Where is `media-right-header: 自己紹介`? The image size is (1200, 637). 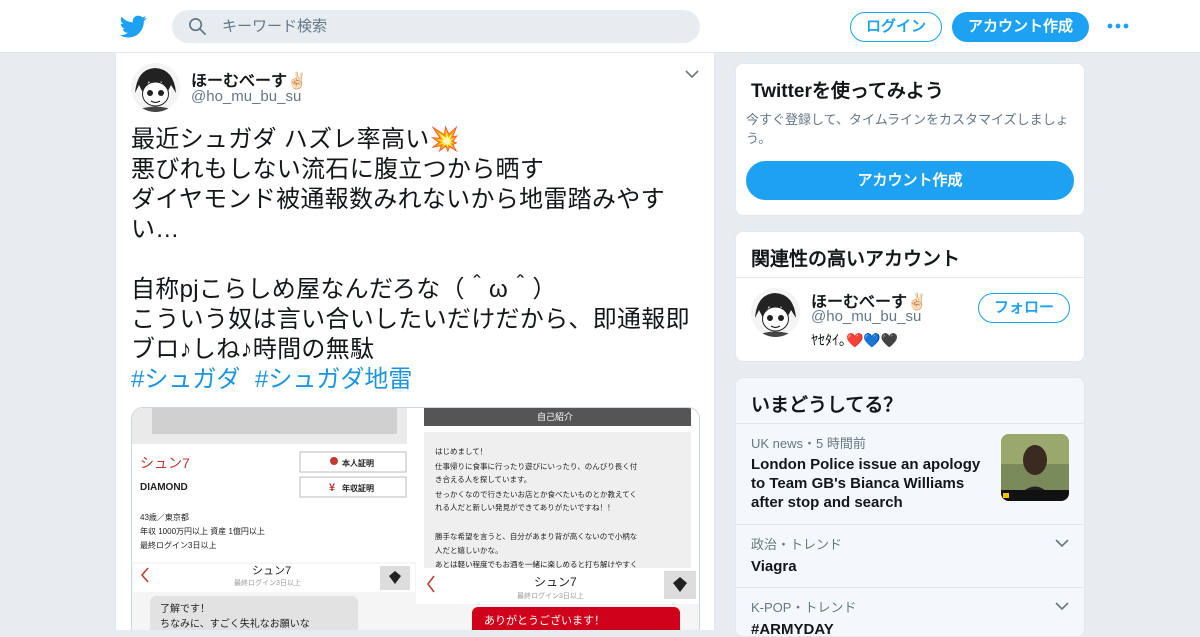
media-right-header: 自己紹介 is located at coordinates (555, 416).